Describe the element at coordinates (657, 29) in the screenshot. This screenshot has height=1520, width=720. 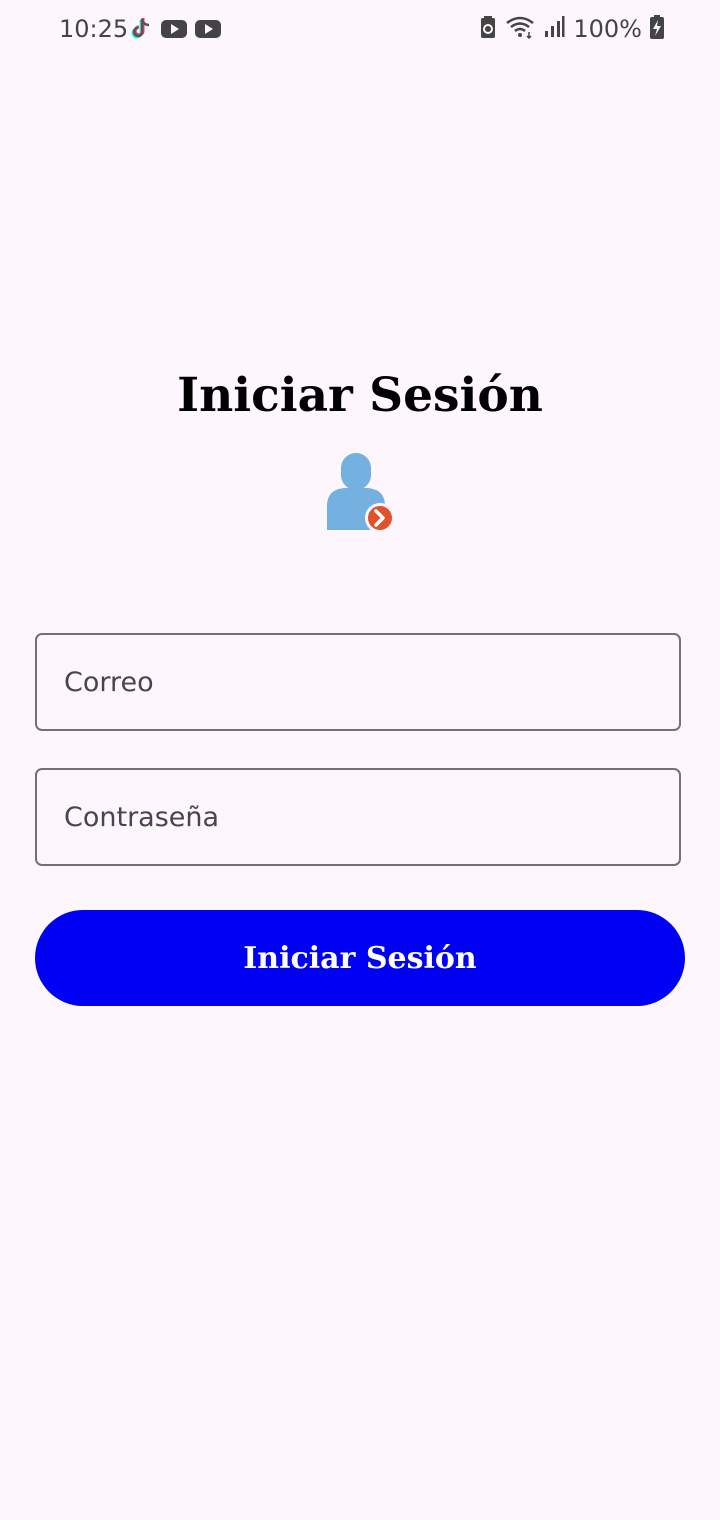
I see `battery-charging-icon` at that location.